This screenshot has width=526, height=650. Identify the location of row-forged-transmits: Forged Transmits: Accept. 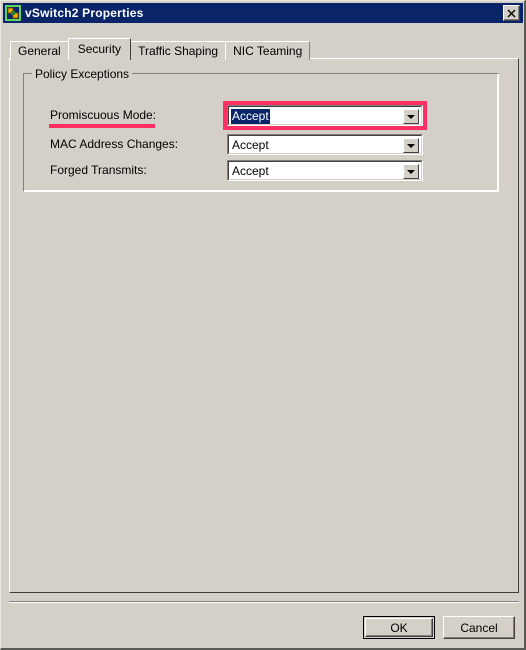
(261, 171).